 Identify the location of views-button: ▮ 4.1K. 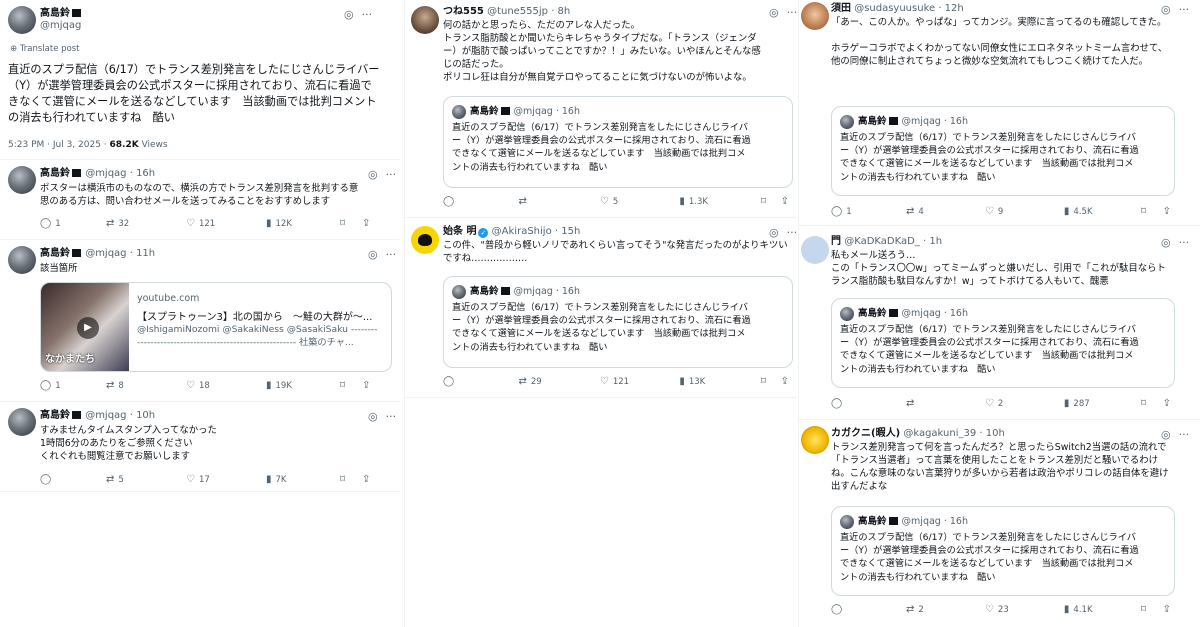
(1102, 609).